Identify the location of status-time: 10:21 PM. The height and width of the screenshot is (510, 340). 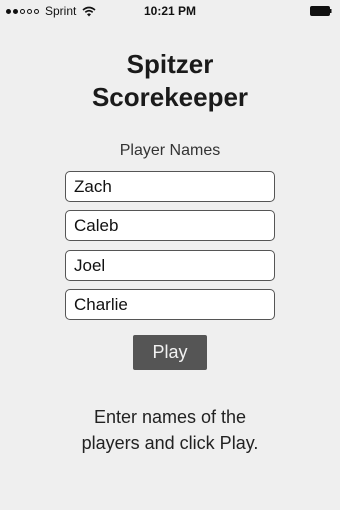
(170, 11).